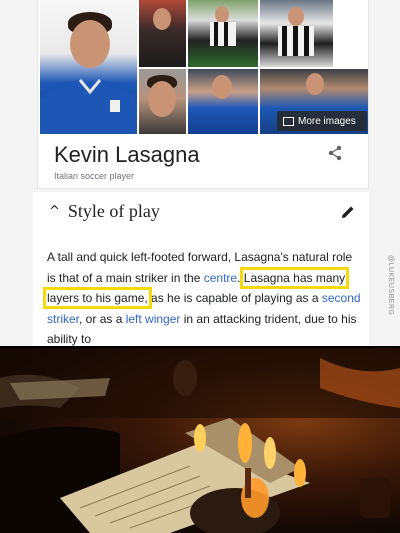 The width and height of the screenshot is (400, 533). Describe the element at coordinates (102, 318) in the screenshot. I see `paragraph-text: , or as a` at that location.